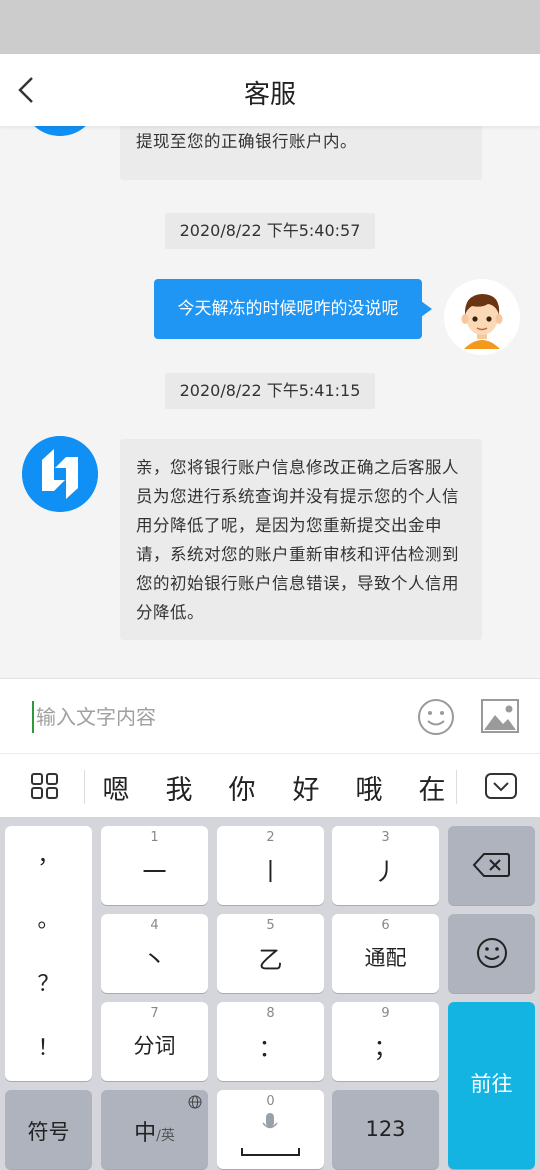 This screenshot has width=540, height=1170. I want to click on key-9: 9 ；, so click(385, 1041).